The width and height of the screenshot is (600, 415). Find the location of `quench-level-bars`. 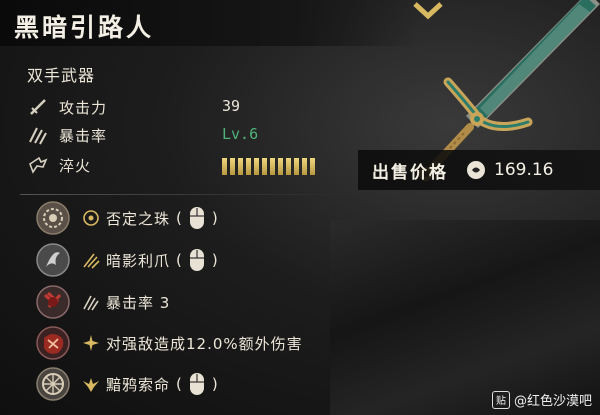

quench-level-bars is located at coordinates (268, 166).